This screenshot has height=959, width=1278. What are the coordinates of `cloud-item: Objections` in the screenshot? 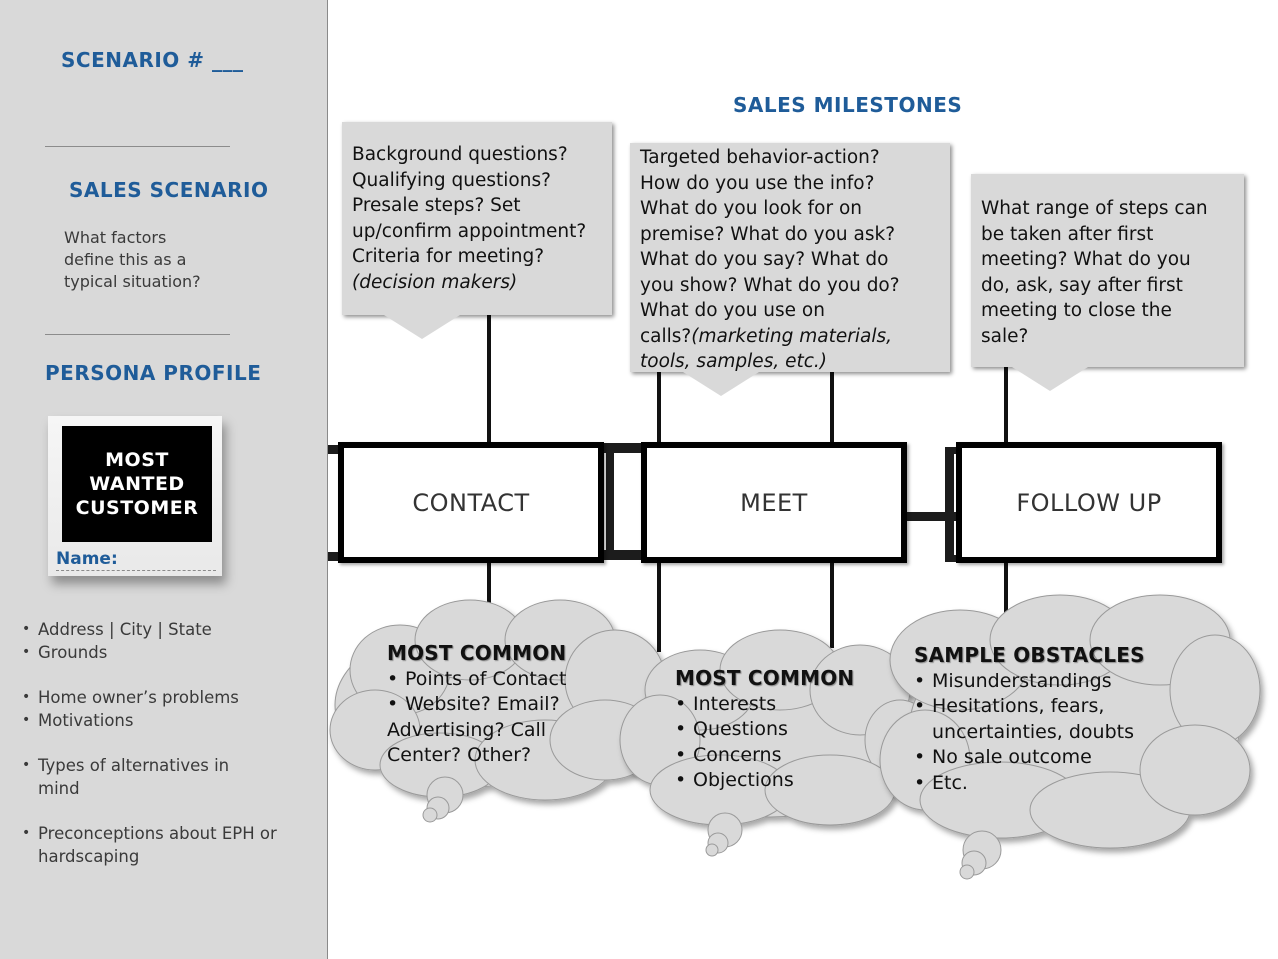 It's located at (764, 781).